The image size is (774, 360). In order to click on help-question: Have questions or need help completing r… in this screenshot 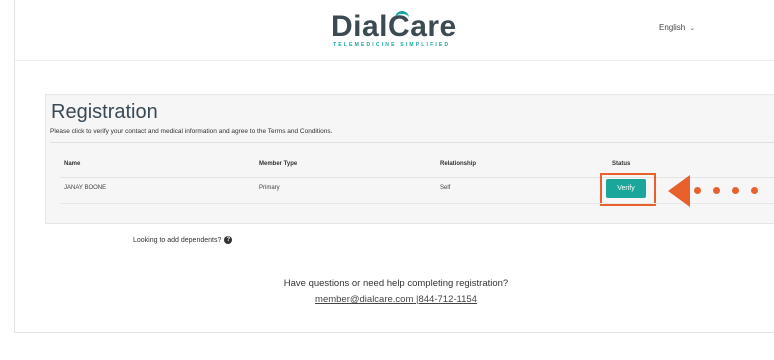, I will do `click(396, 283)`.